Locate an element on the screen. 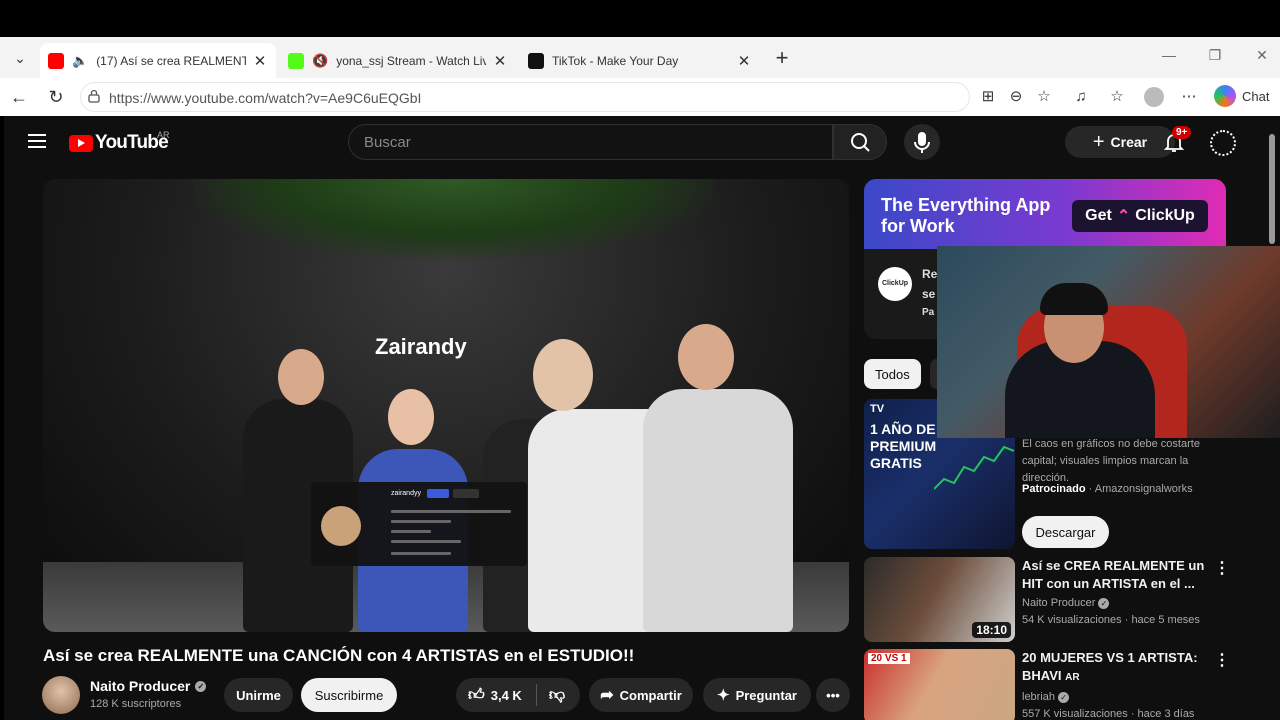 Image resolution: width=1280 pixels, height=720 pixels. page-scrollbar is located at coordinates (1272, 189).